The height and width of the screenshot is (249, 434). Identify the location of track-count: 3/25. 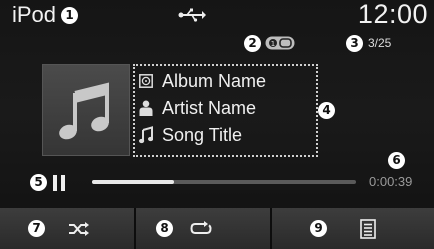
(380, 43).